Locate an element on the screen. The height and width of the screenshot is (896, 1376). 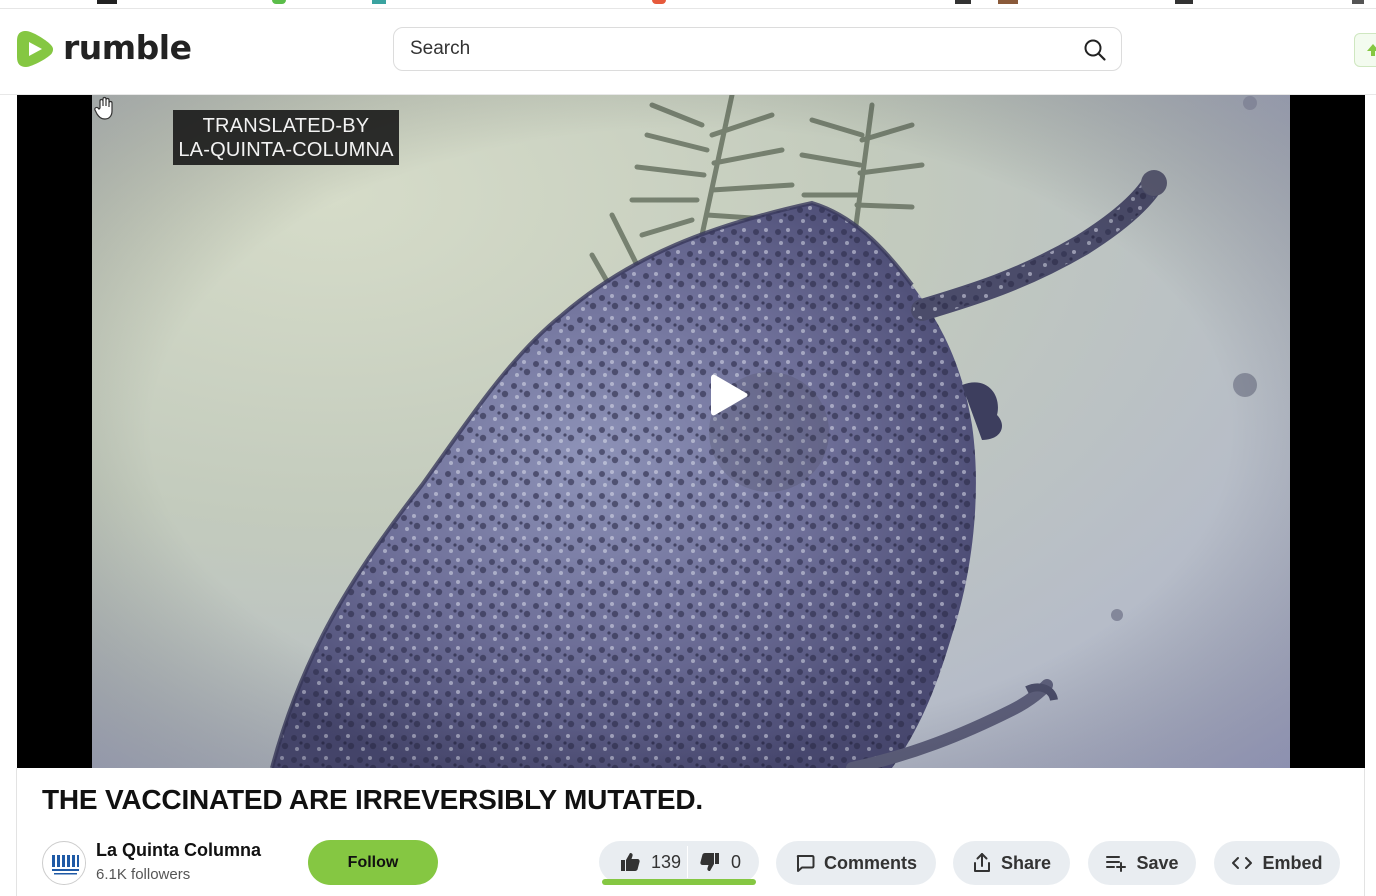
channel-name: La Quinta Columna is located at coordinates (178, 850).